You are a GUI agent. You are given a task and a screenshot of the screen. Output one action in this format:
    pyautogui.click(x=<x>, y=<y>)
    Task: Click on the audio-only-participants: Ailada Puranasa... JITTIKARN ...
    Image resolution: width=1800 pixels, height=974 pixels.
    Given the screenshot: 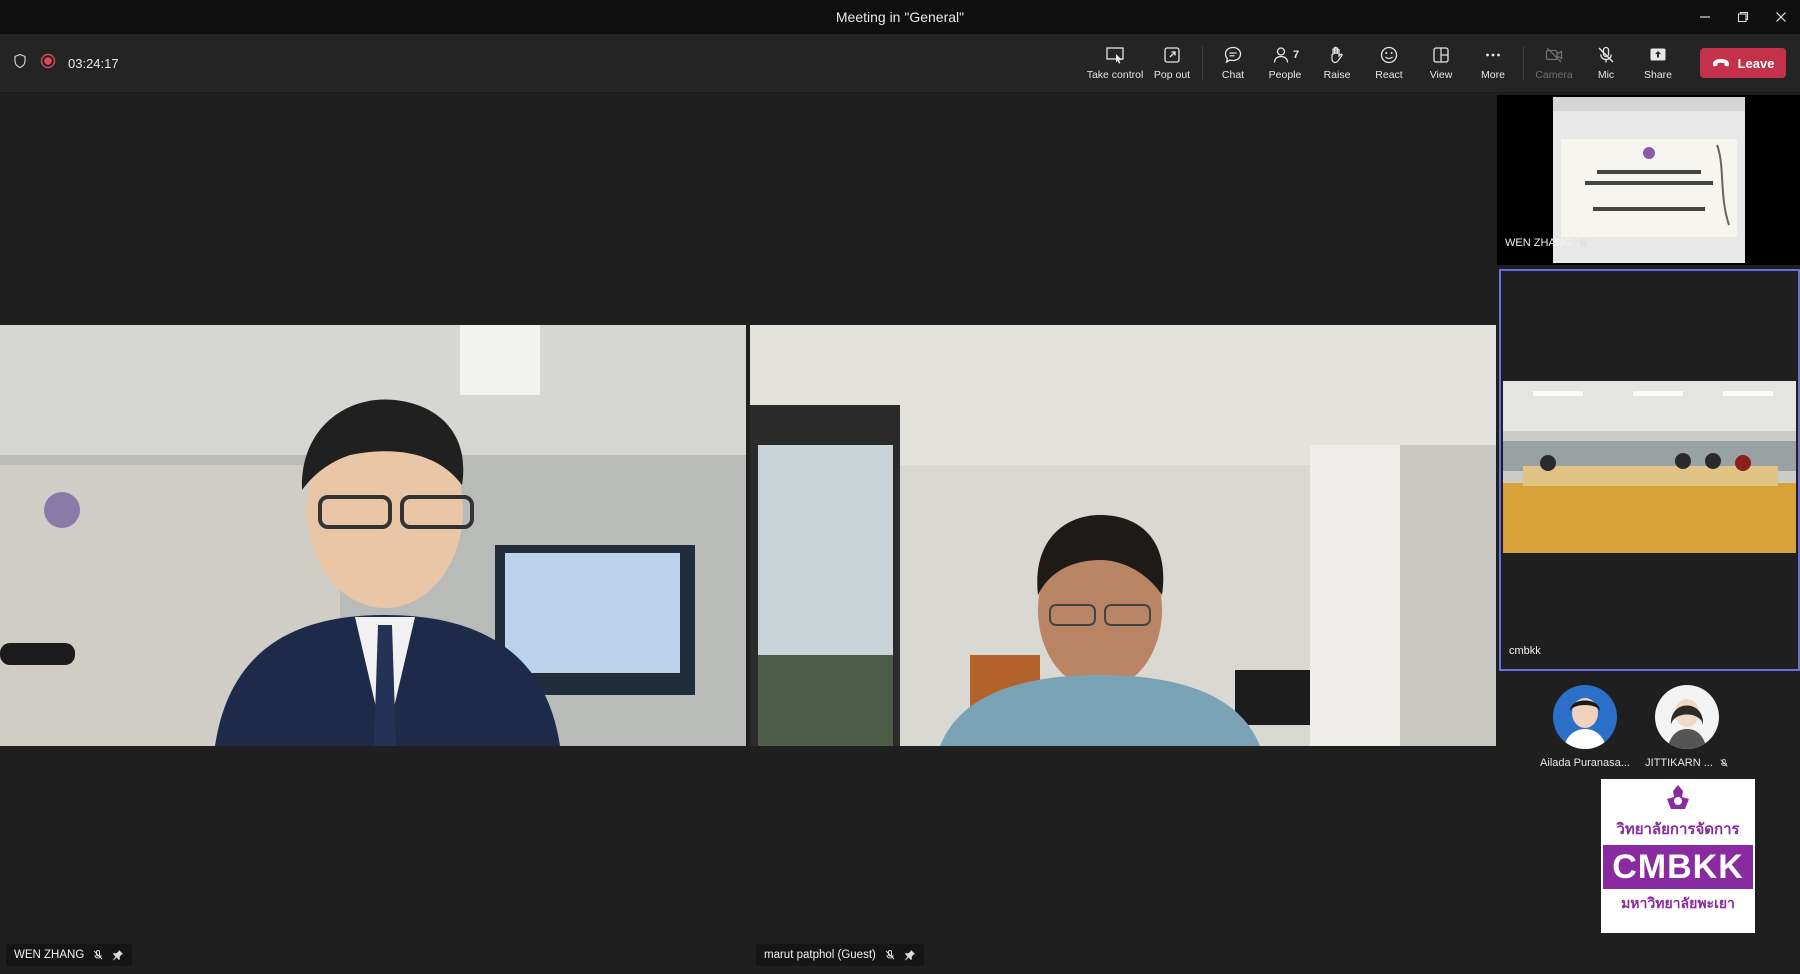 What is the action you would take?
    pyautogui.click(x=1648, y=730)
    